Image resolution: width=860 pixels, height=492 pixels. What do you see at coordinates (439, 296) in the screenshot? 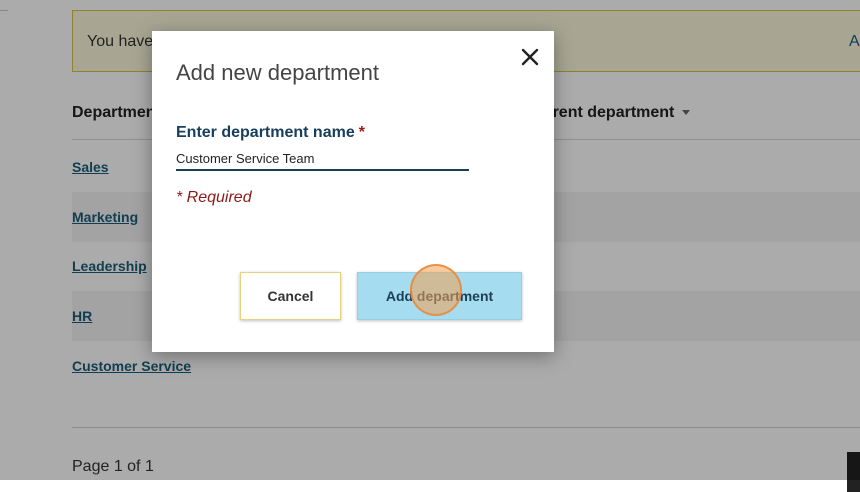
I see `add-department-button: Add department` at bounding box center [439, 296].